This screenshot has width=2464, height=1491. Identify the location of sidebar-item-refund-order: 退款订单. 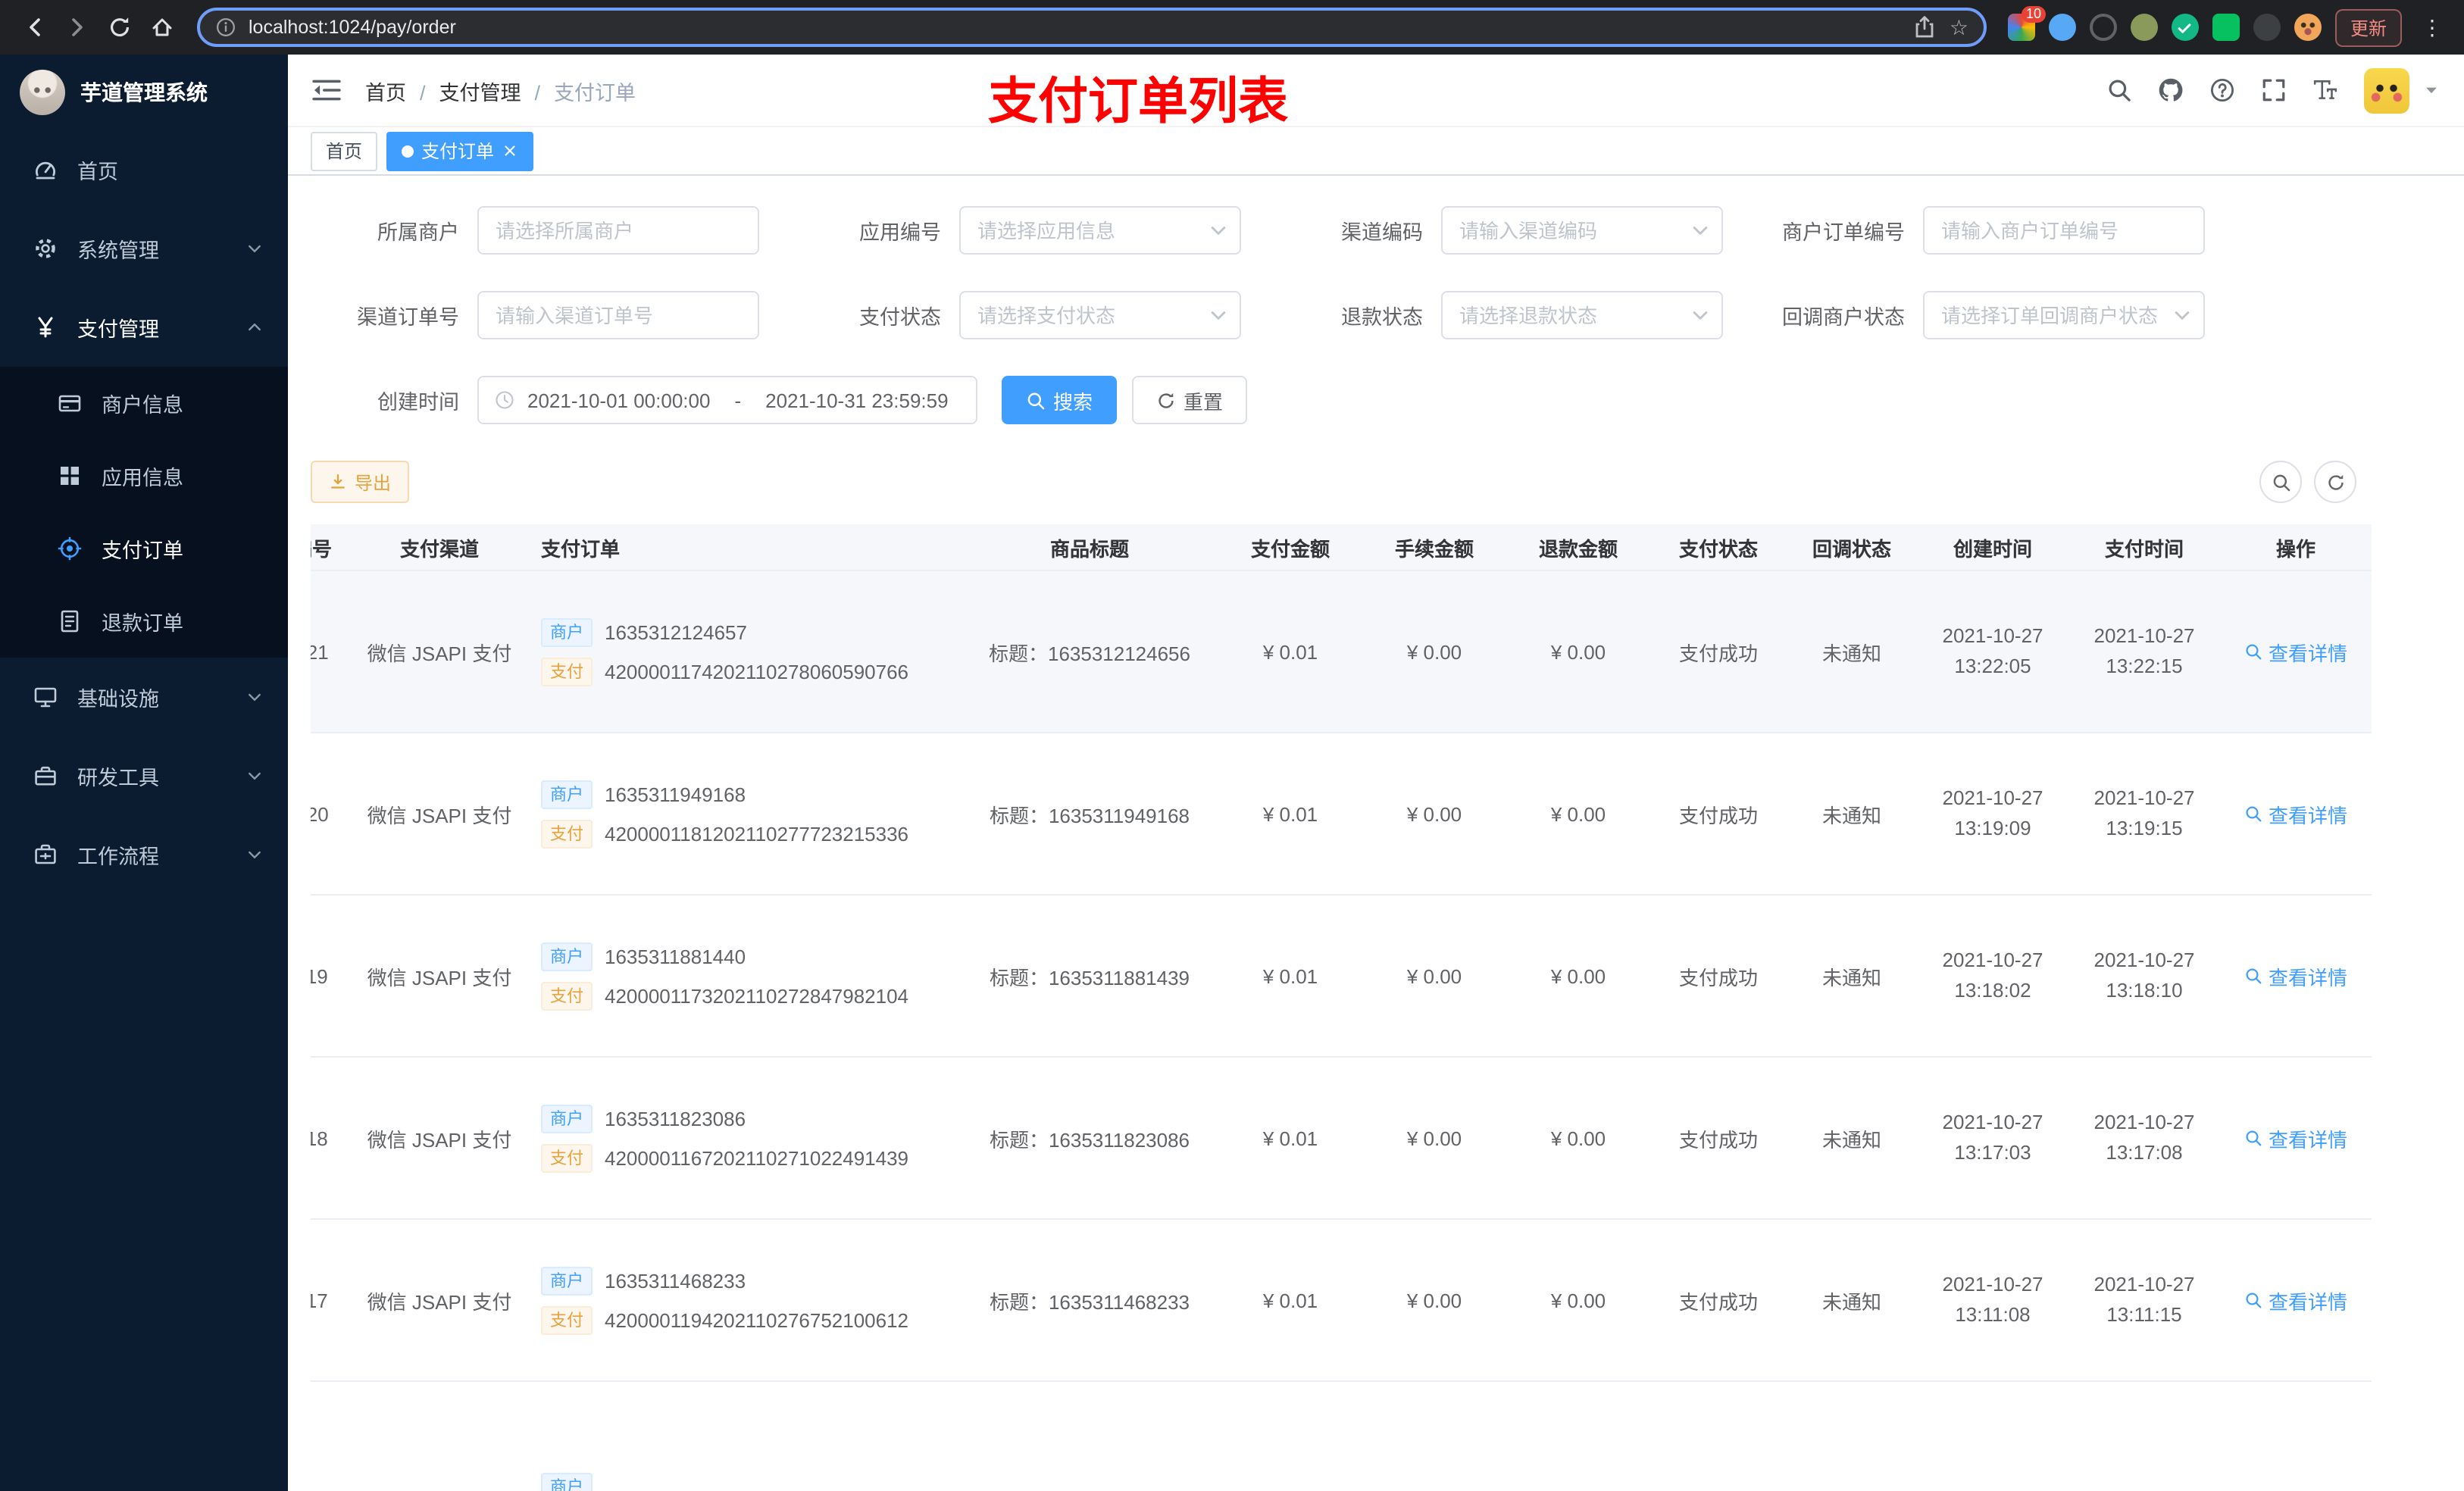
(144, 621).